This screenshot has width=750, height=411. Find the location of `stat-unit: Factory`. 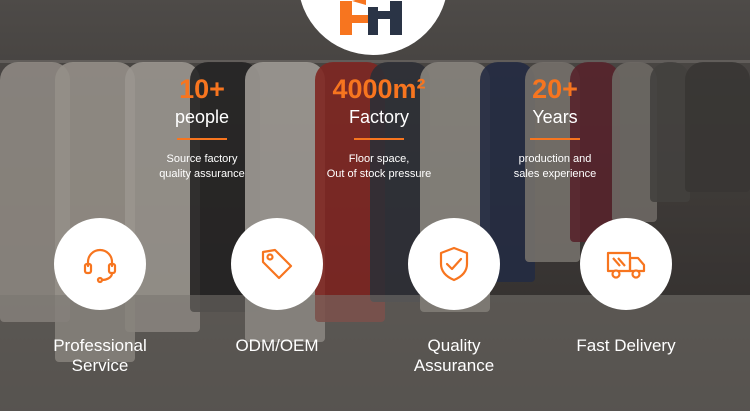

stat-unit: Factory is located at coordinates (378, 117).